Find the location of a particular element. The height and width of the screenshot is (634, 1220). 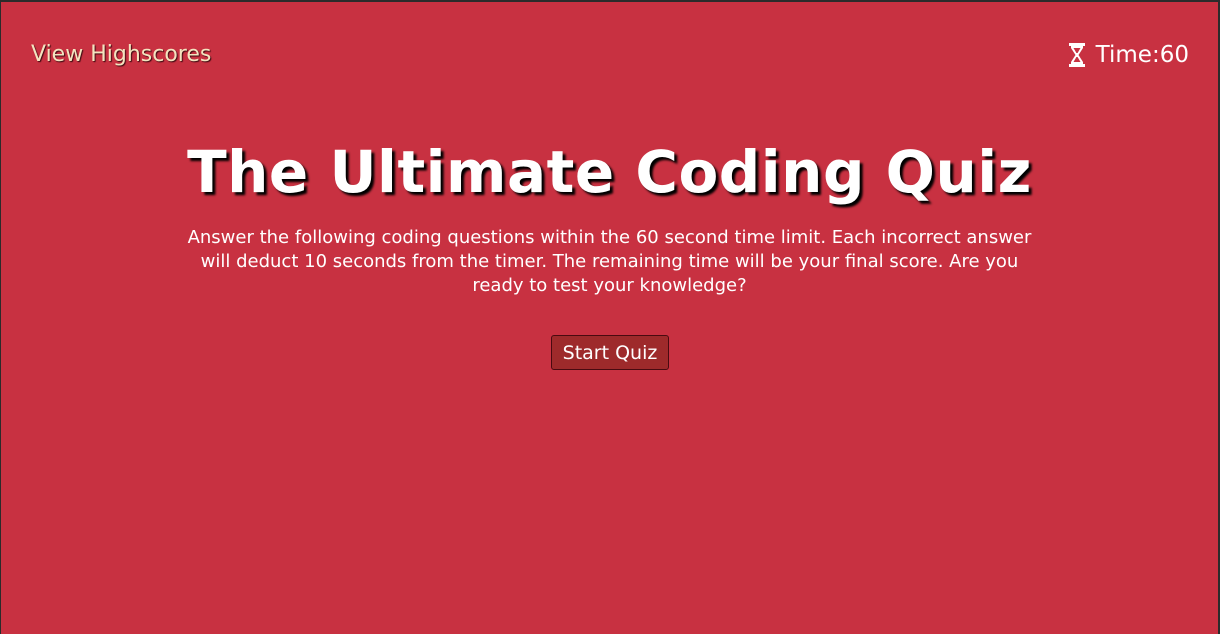

timer: Time: 60 is located at coordinates (1128, 55).